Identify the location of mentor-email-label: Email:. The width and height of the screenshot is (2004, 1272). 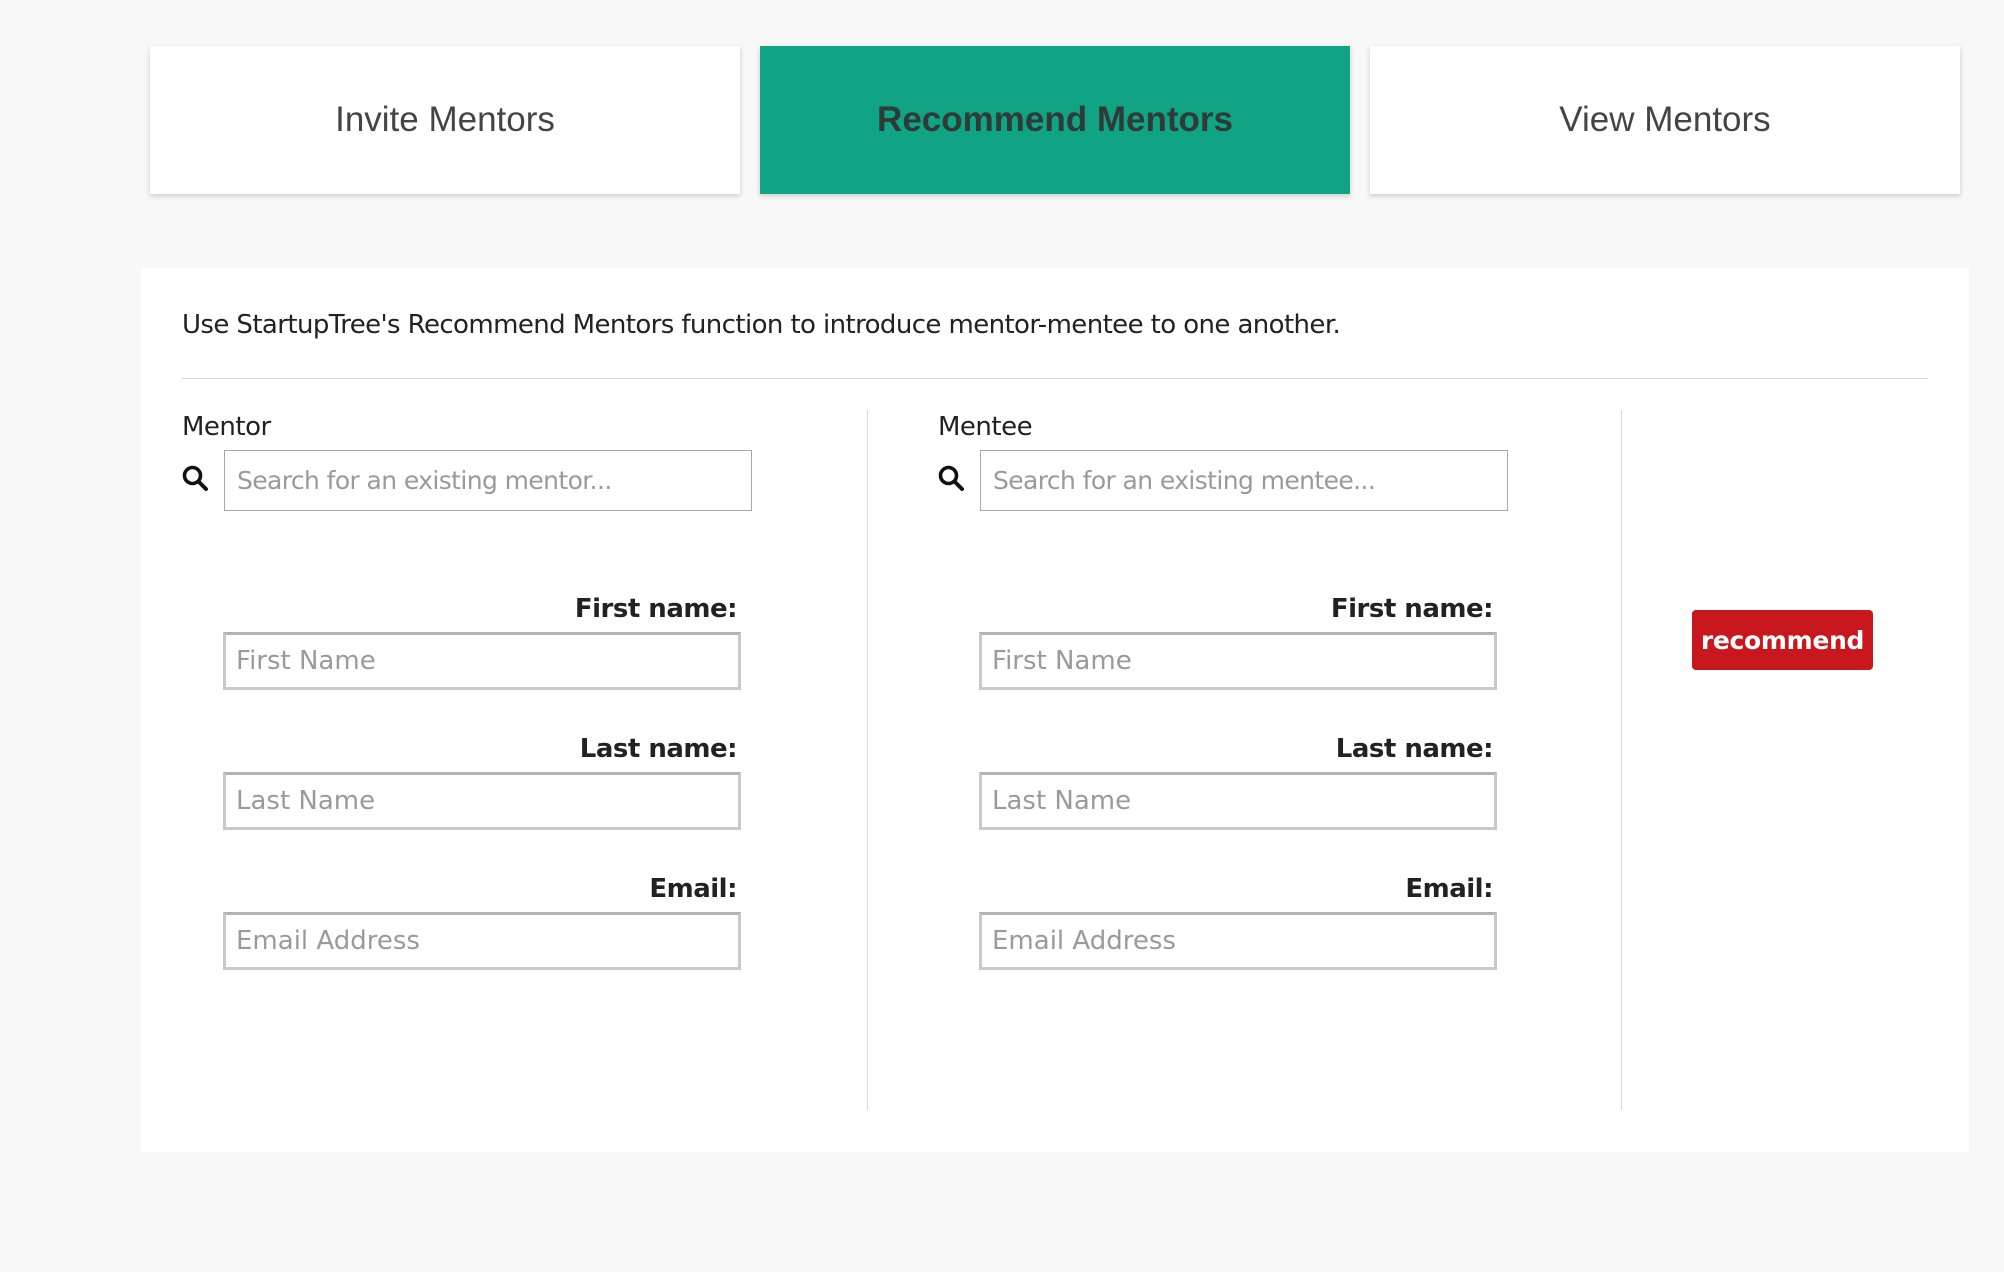
(693, 889).